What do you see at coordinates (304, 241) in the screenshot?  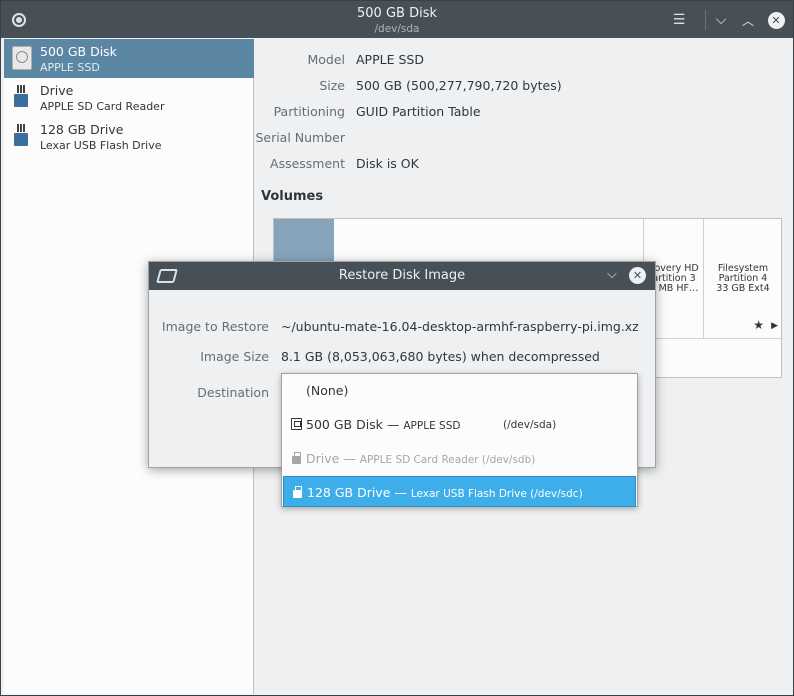 I see `partition-usage-fill` at bounding box center [304, 241].